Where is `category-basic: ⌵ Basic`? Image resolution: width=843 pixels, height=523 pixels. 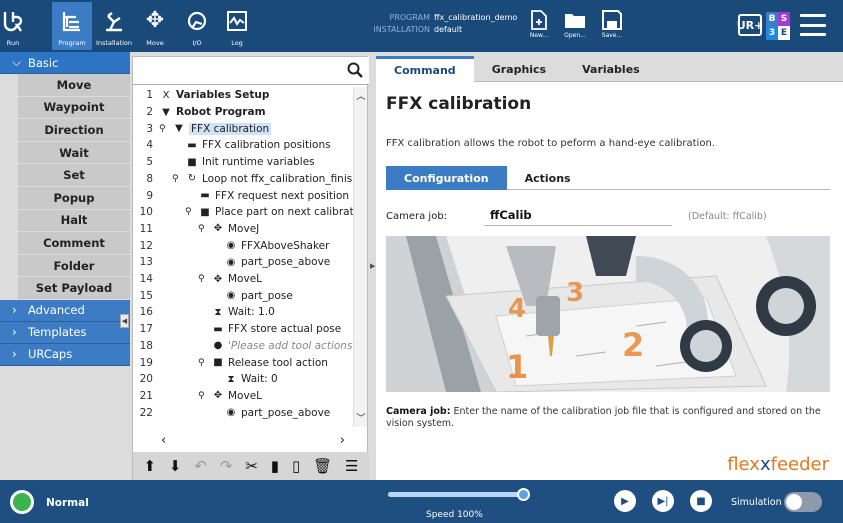 category-basic: ⌵ Basic is located at coordinates (65, 63).